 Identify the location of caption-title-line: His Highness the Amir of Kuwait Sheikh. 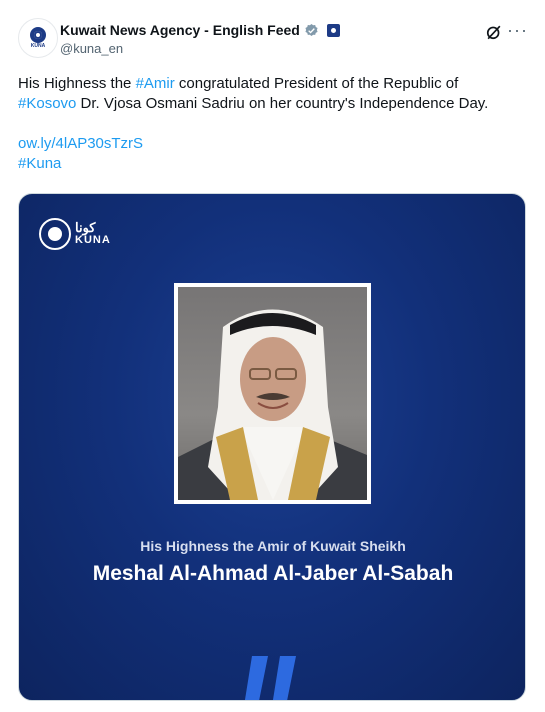
(273, 546).